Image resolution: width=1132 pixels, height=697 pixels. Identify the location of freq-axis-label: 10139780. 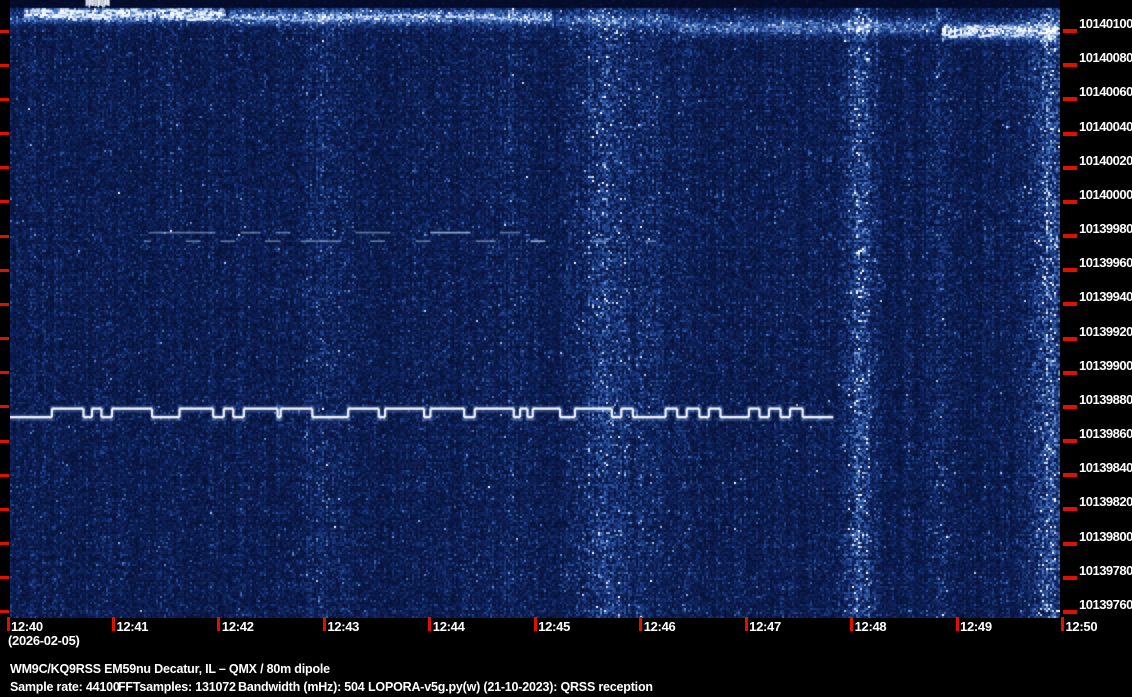
(1105, 570).